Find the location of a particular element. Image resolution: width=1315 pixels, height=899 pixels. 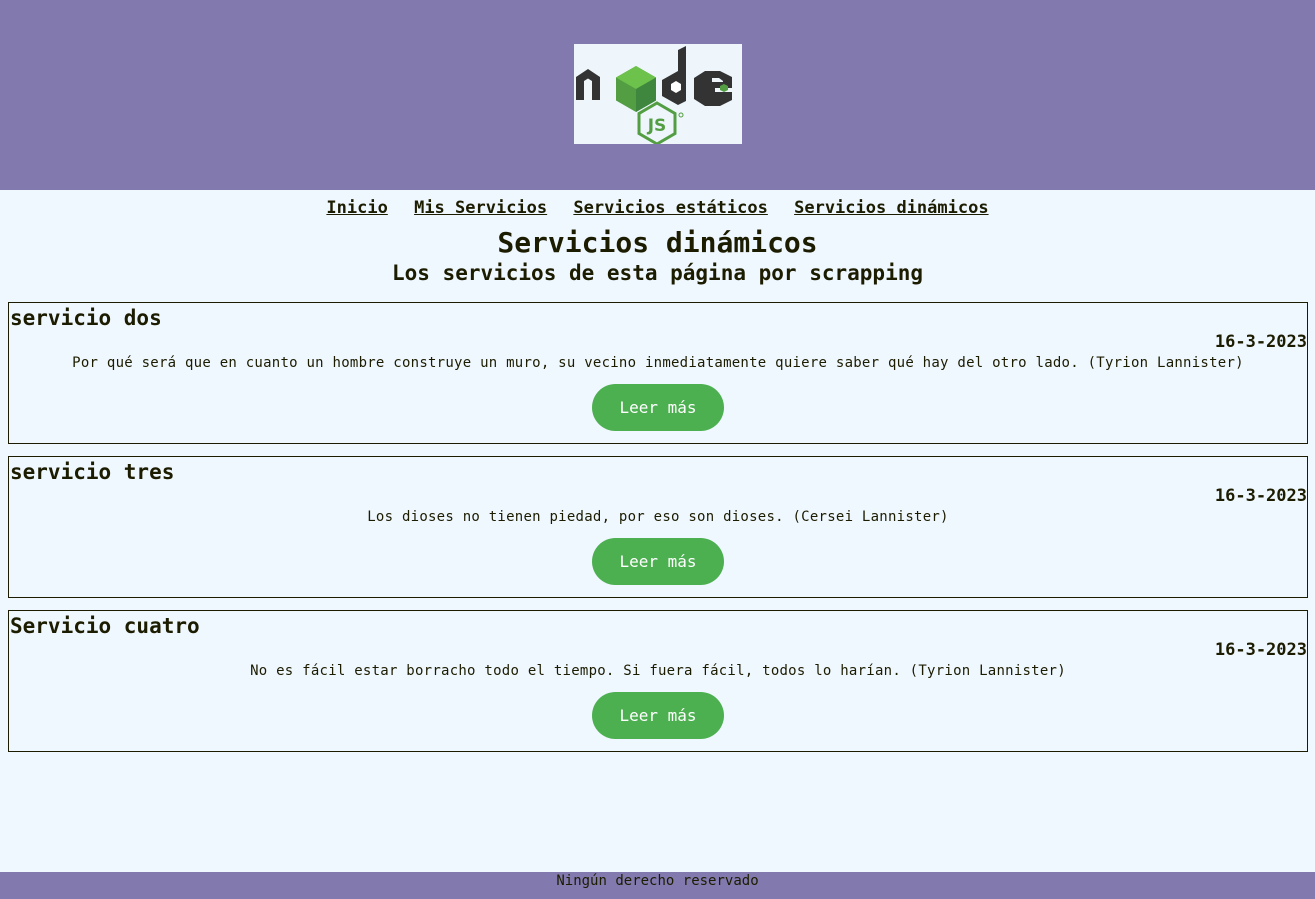

footer-text: Ningún derecho reservado is located at coordinates (657, 881).